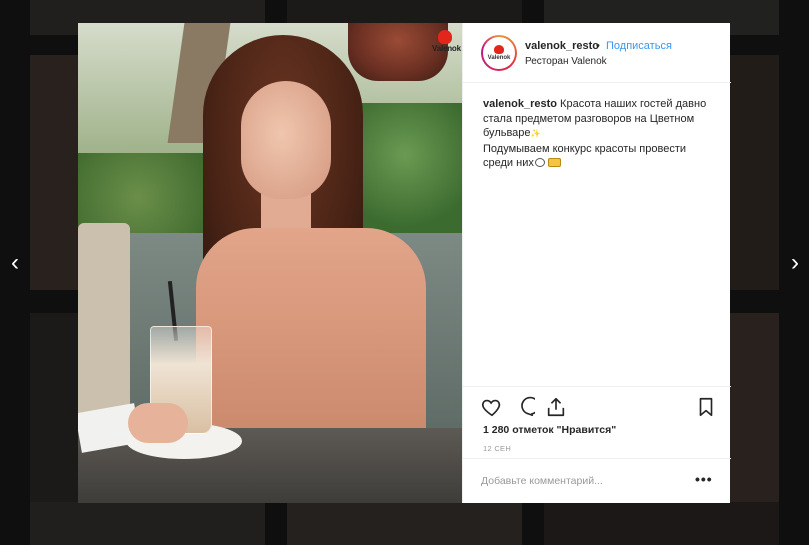 This screenshot has height=545, width=809. Describe the element at coordinates (497, 448) in the screenshot. I see `post-date: 12 СЕН` at that location.